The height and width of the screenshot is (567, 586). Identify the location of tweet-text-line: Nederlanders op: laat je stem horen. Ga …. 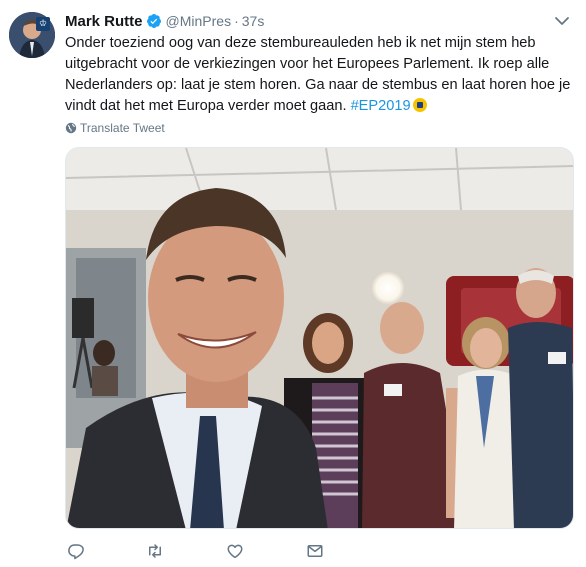
(318, 85).